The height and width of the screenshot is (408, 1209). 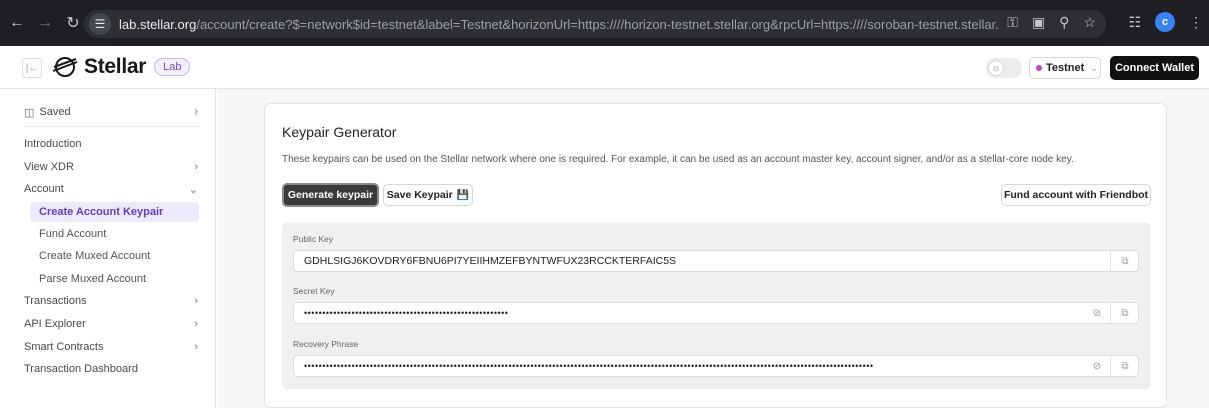 I want to click on theme-toggle: ☼, so click(x=1004, y=68).